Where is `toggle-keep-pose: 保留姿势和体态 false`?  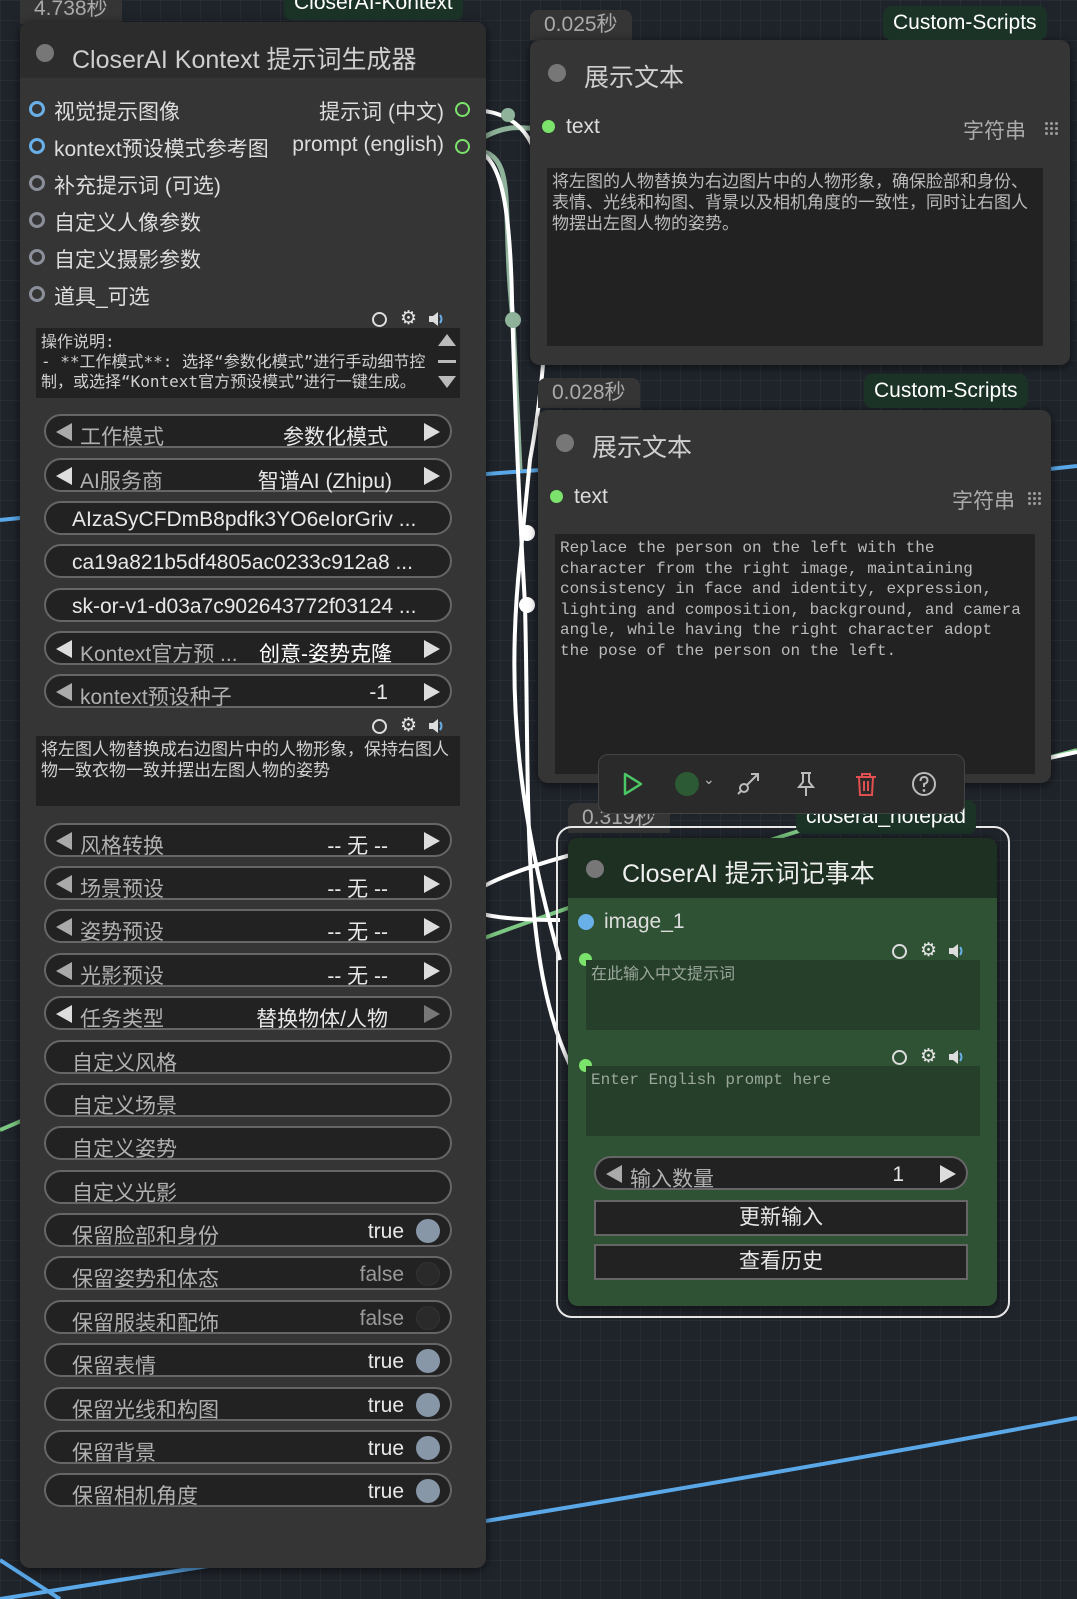 toggle-keep-pose: 保留姿势和体态 false is located at coordinates (248, 1273).